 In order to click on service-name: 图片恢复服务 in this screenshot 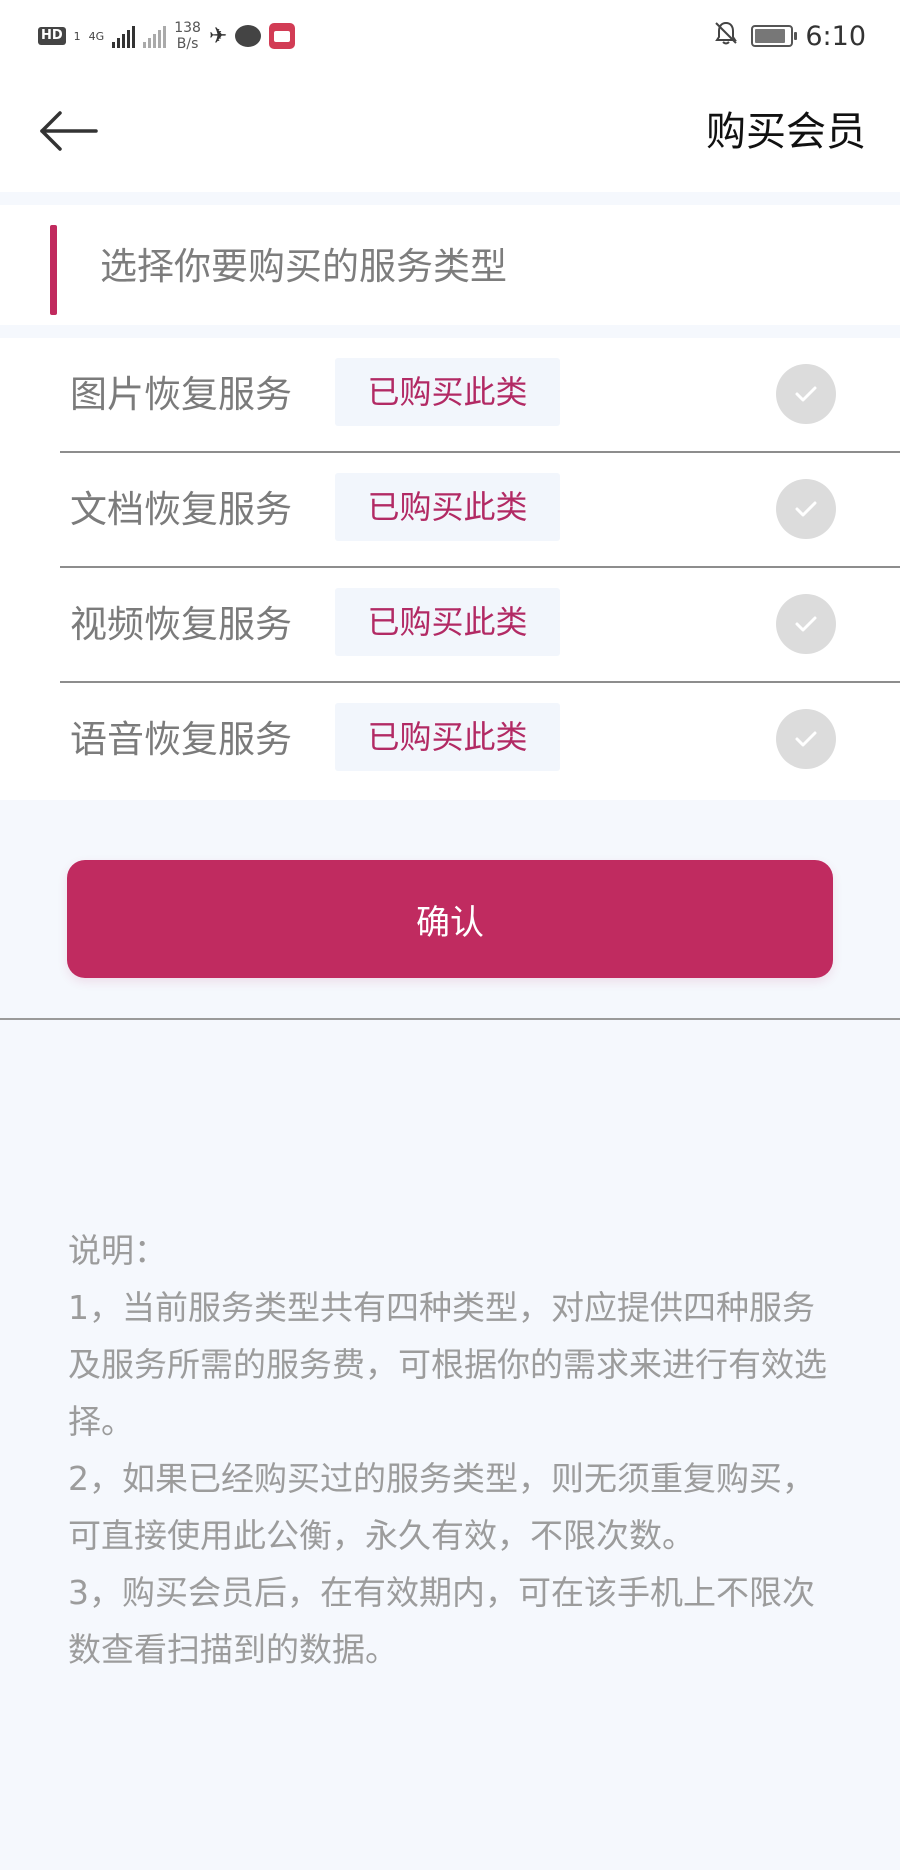, I will do `click(181, 394)`.